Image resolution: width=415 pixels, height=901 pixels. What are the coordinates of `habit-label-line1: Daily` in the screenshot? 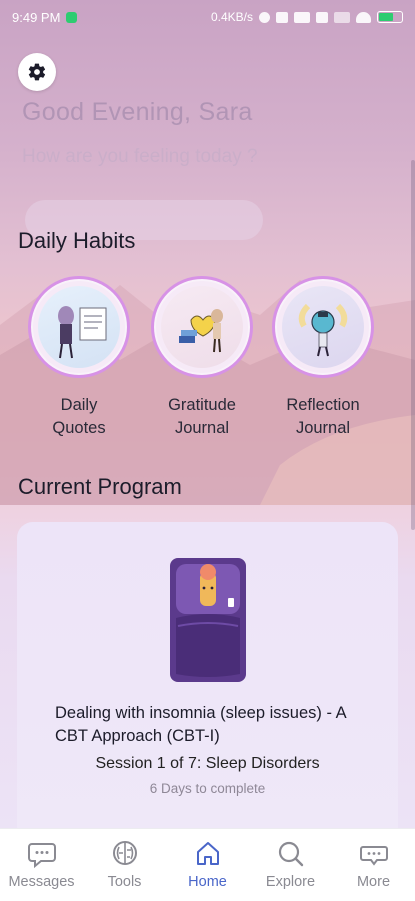 It's located at (79, 405).